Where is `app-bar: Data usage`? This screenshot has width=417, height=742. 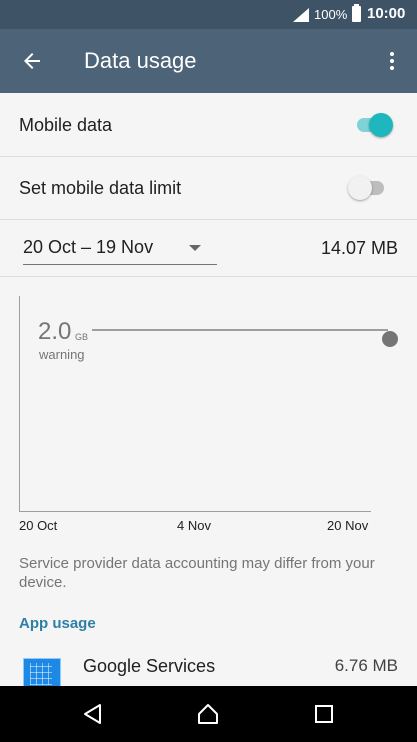 app-bar: Data usage is located at coordinates (208, 61).